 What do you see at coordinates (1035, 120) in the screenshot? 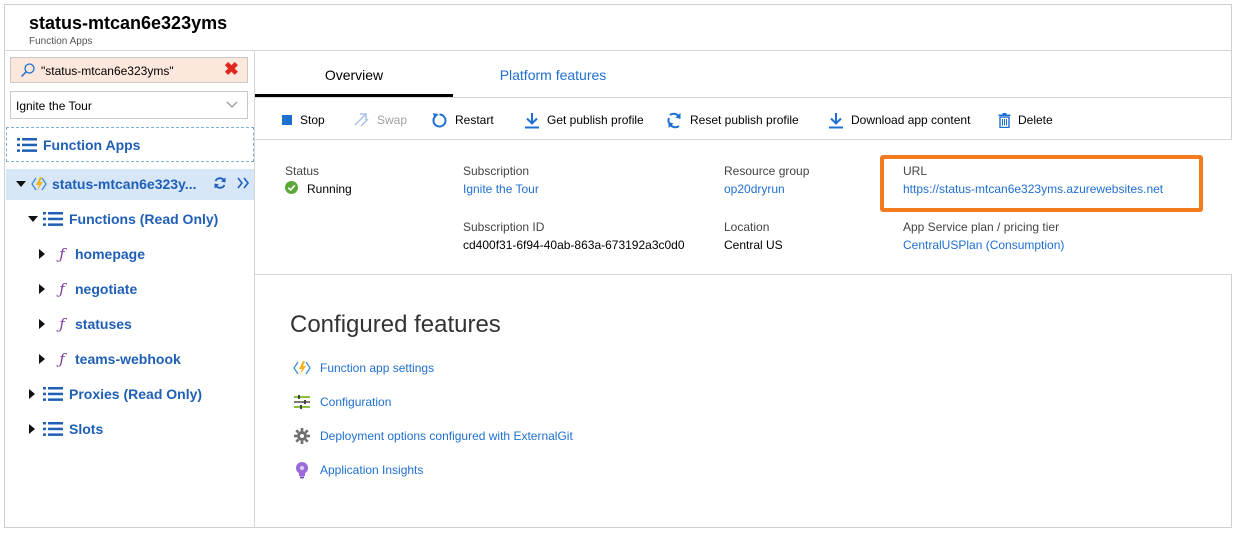
I see `delete-label: Delete` at bounding box center [1035, 120].